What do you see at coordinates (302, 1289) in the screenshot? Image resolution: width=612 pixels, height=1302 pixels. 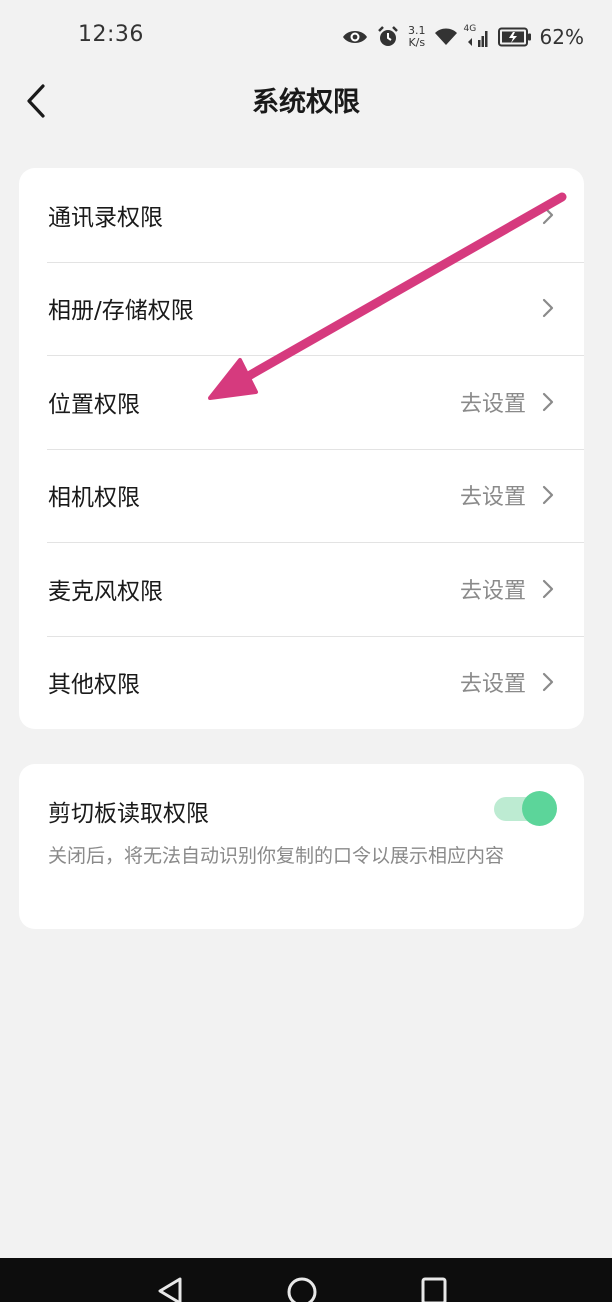 I see `home-circle-icon` at bounding box center [302, 1289].